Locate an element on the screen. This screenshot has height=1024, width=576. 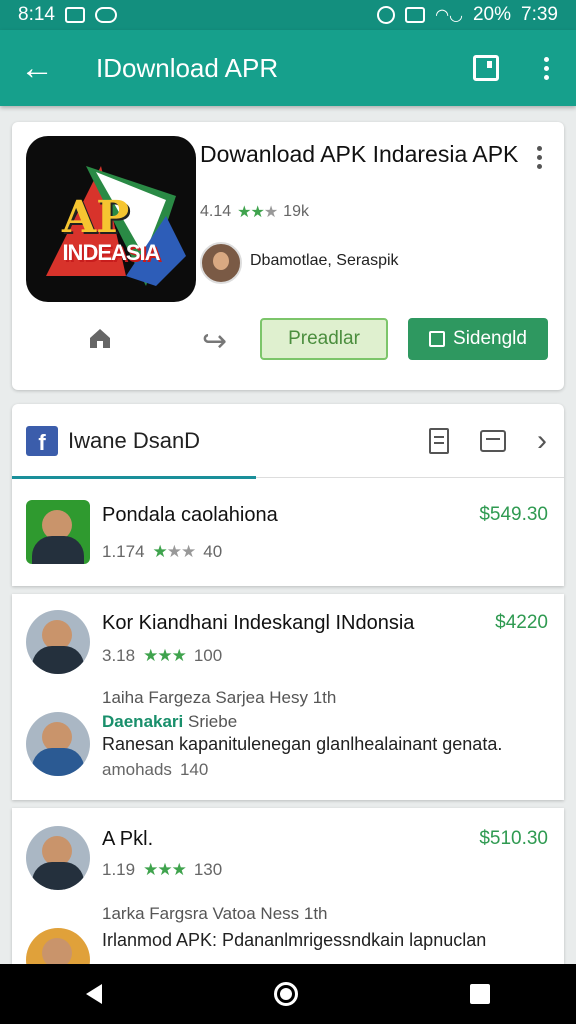
document-icon is located at coordinates (439, 440).